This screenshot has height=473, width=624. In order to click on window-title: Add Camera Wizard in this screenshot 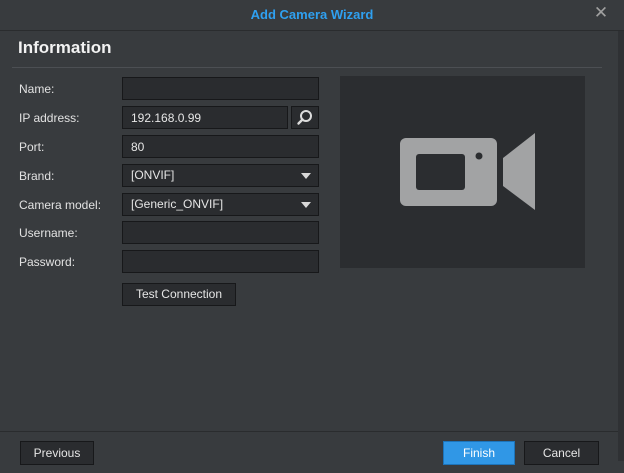, I will do `click(312, 14)`.